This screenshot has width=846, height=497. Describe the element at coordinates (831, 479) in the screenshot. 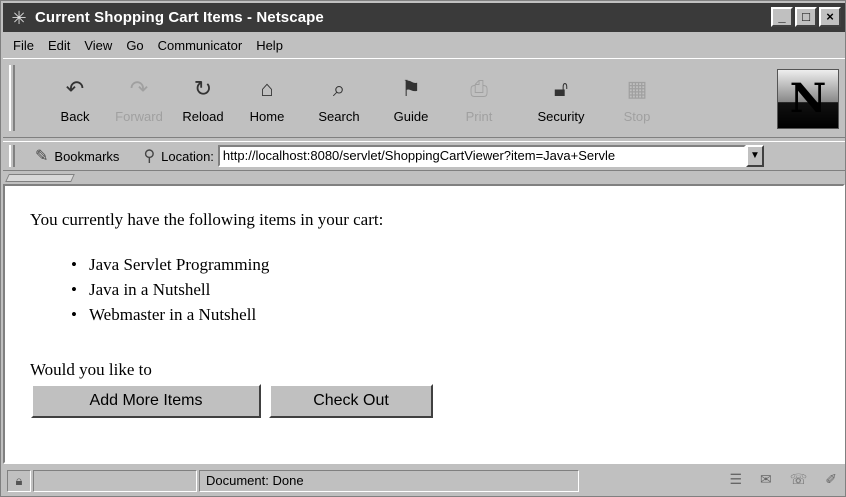

I see `composer-icon: ✐` at that location.